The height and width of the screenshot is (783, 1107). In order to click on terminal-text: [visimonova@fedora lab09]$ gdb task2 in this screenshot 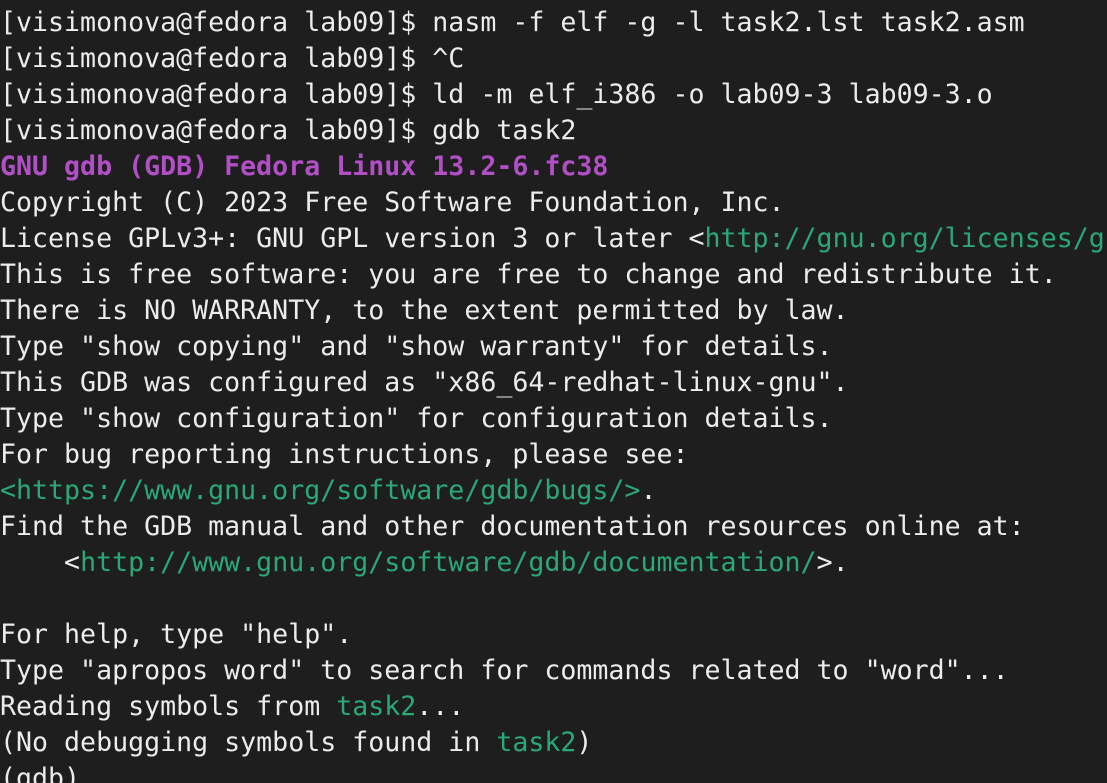, I will do `click(288, 130)`.